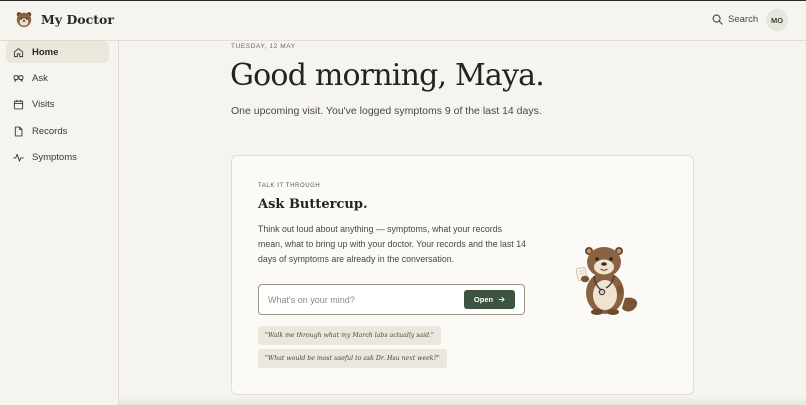  I want to click on search-icon, so click(717, 19).